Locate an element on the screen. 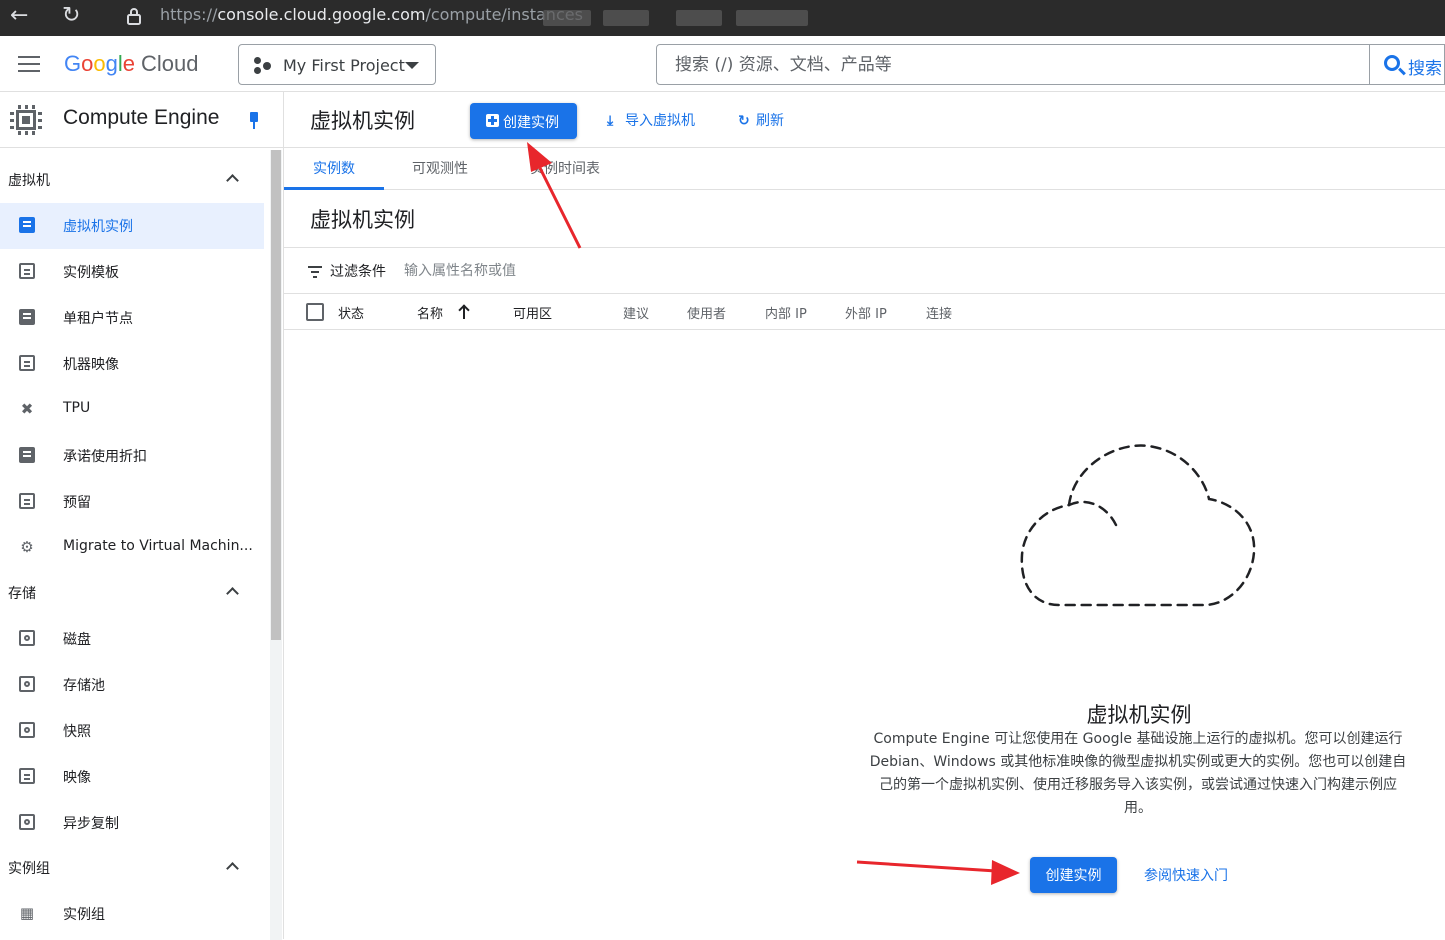 This screenshot has height=940, width=1445. sidebar-item-machine-images: 机器映像 is located at coordinates (132, 364).